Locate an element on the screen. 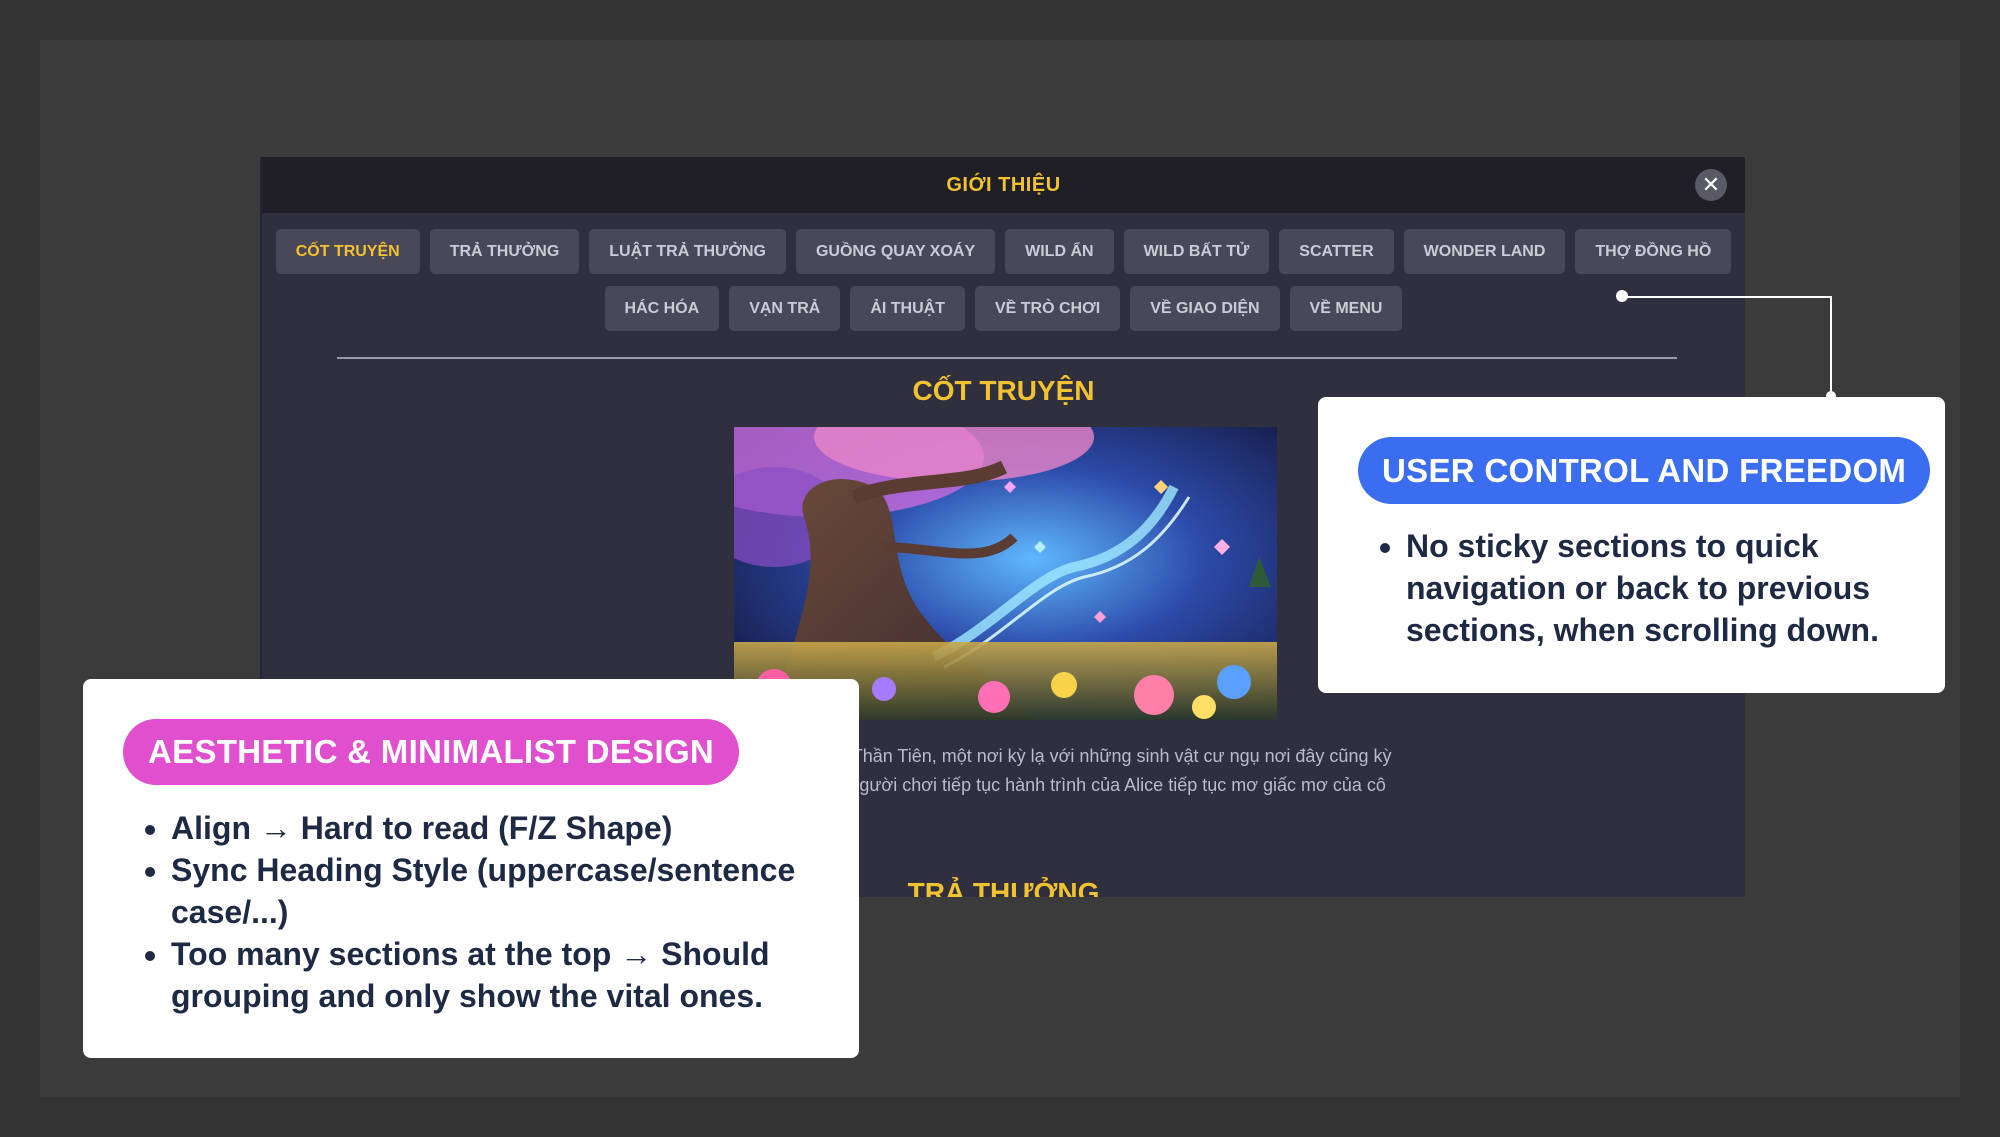  story-illustration is located at coordinates (1005, 573).